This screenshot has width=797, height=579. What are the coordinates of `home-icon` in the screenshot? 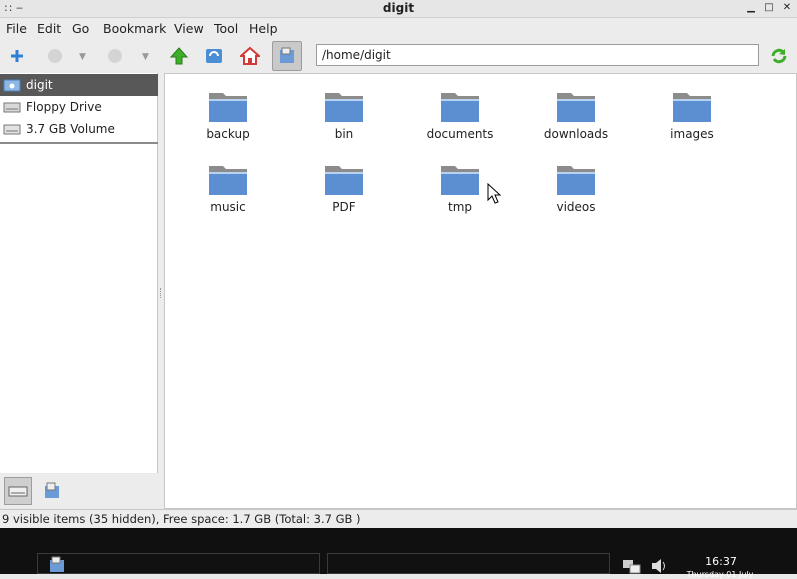 It's located at (250, 55).